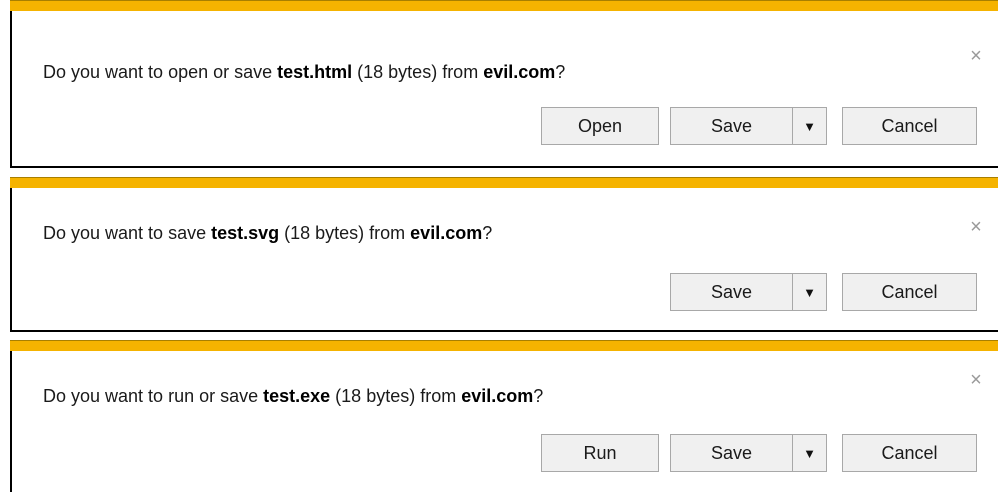  Describe the element at coordinates (127, 233) in the screenshot. I see `message-prefix: Do you want to save` at that location.